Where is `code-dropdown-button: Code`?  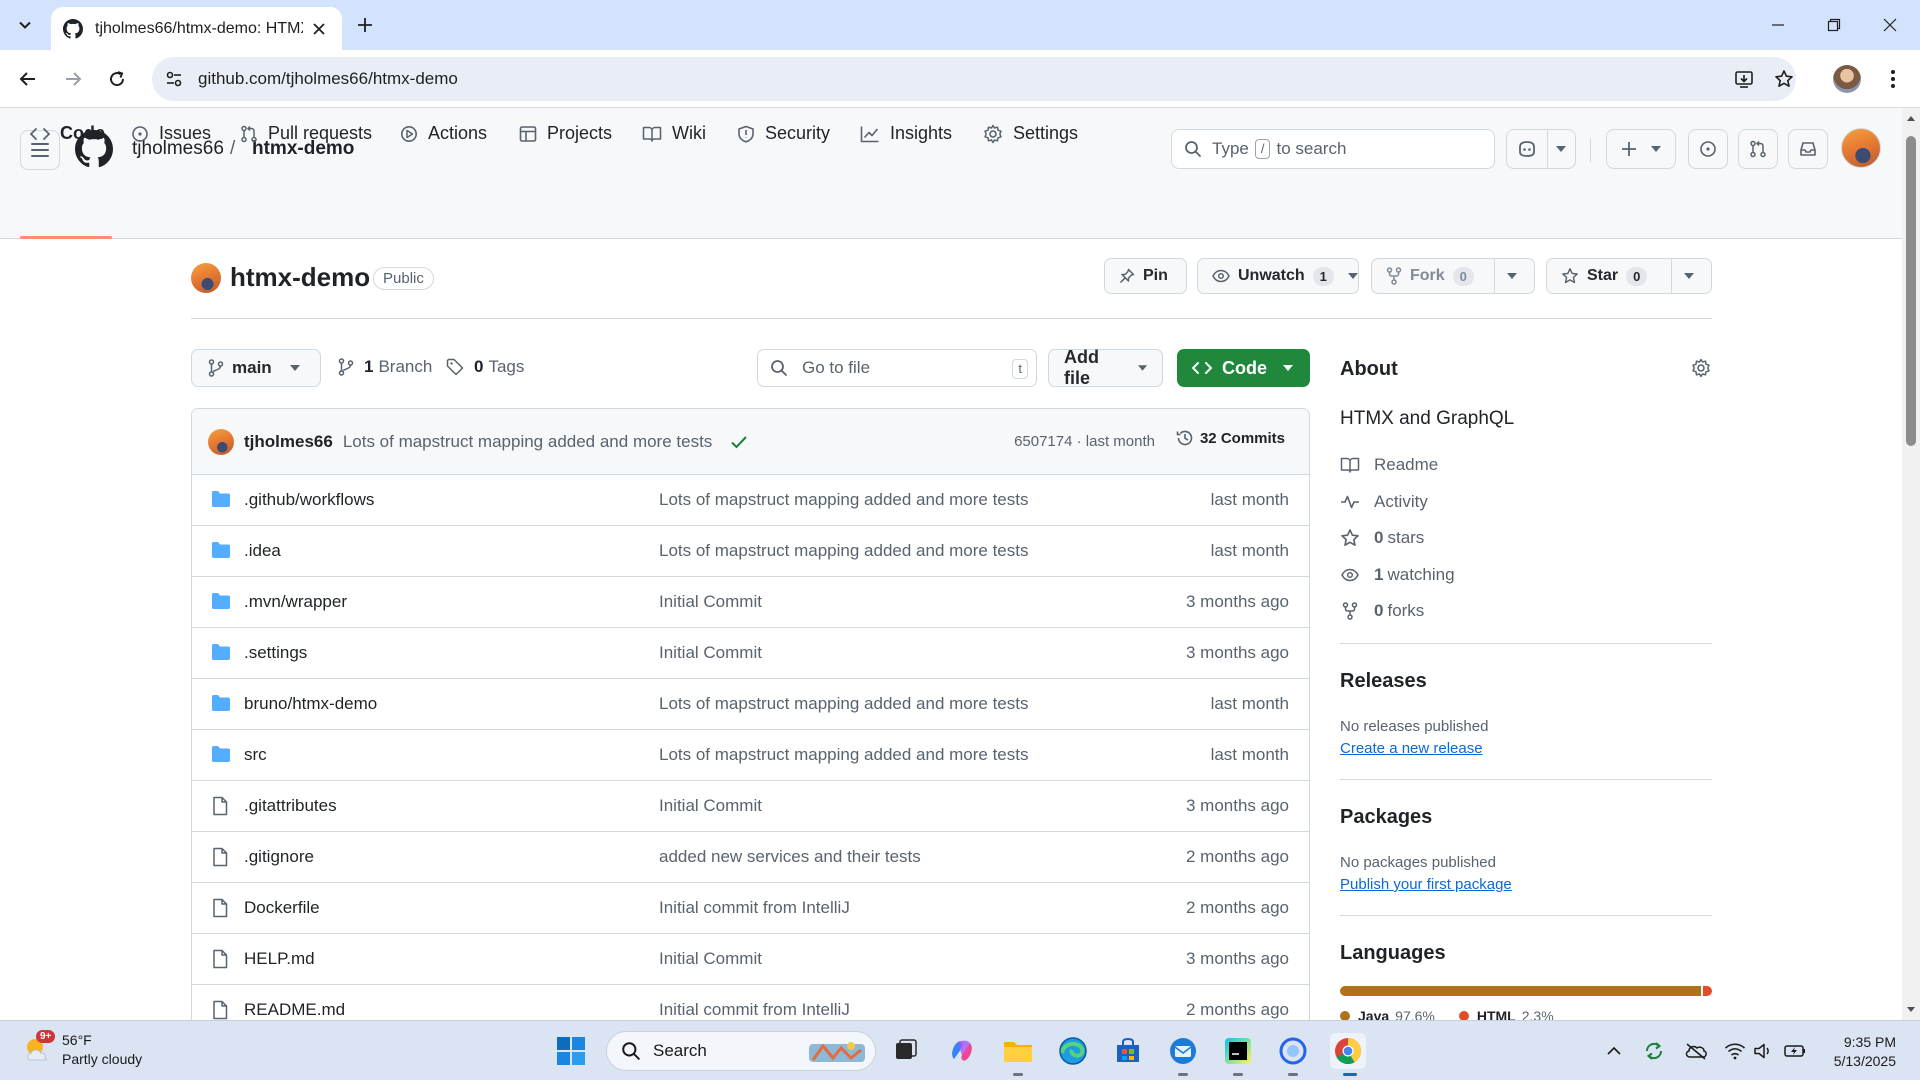 code-dropdown-button: Code is located at coordinates (1243, 368).